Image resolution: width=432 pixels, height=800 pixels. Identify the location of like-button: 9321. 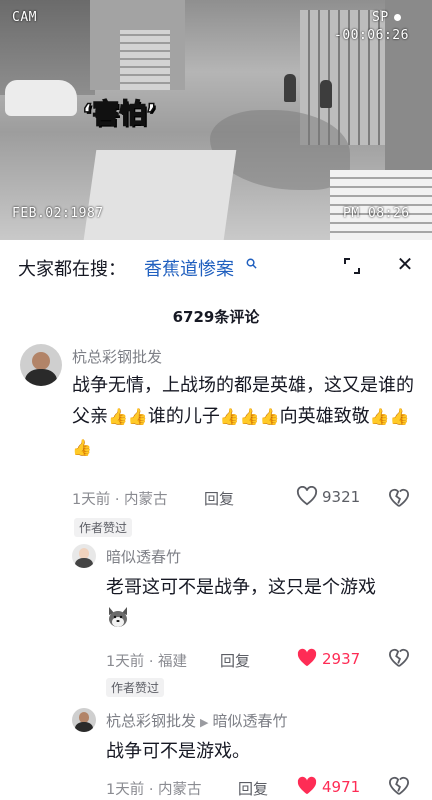
(328, 496).